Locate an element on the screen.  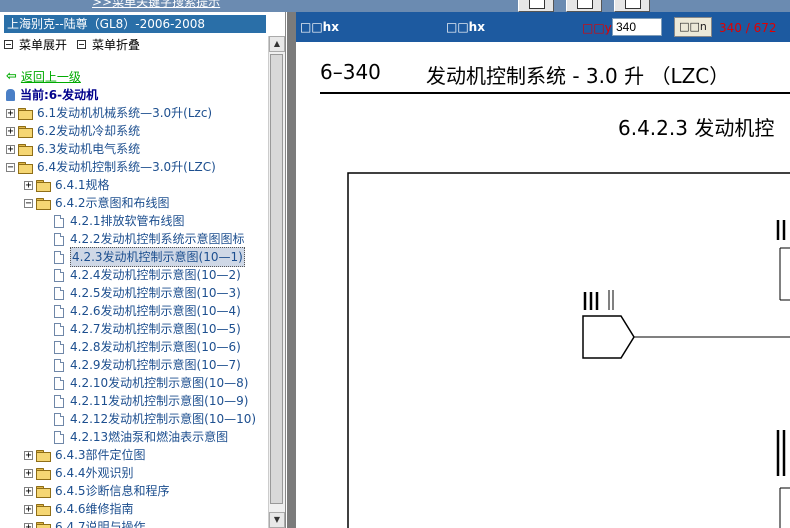
tree-folder-item: − 6.4发动机控制系统—3.0升(LZC) is located at coordinates (111, 167).